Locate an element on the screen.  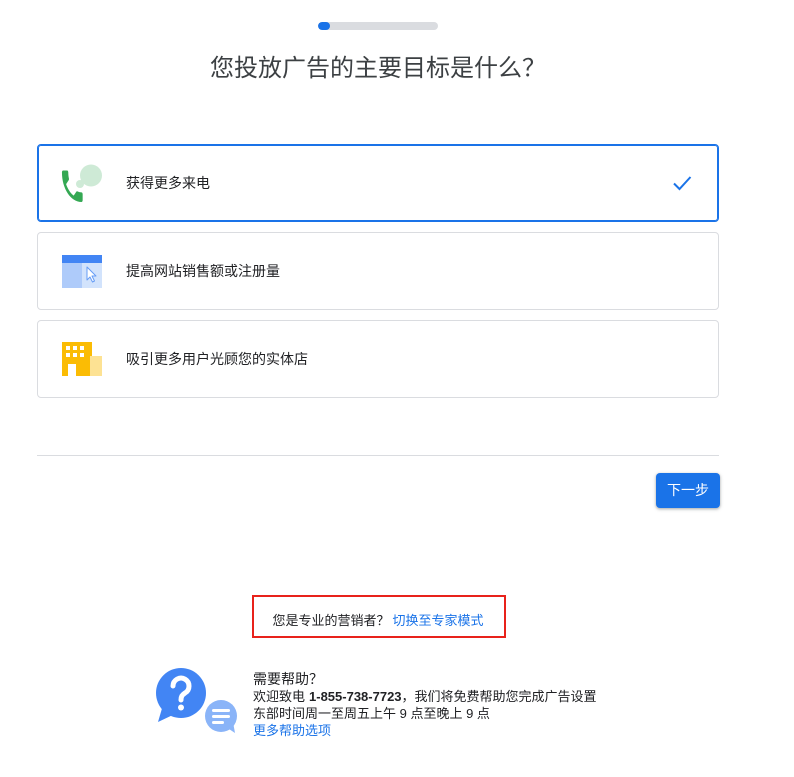
website-icon is located at coordinates (82, 271).